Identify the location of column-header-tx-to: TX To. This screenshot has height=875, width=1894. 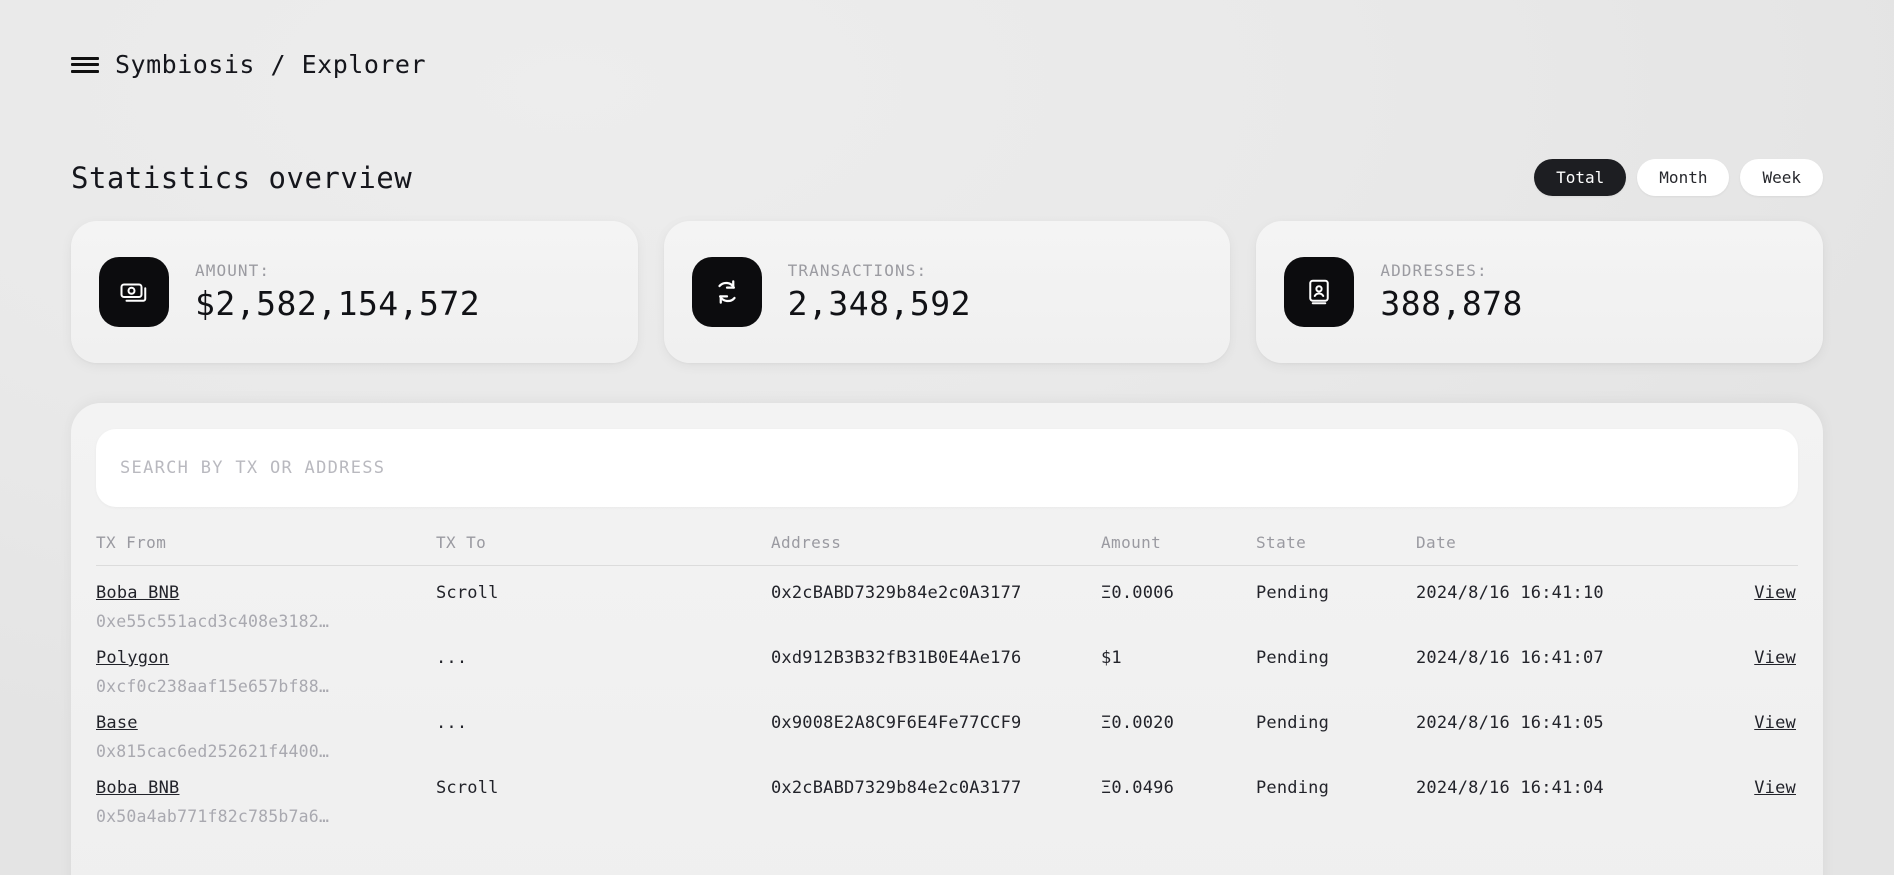
(603, 549).